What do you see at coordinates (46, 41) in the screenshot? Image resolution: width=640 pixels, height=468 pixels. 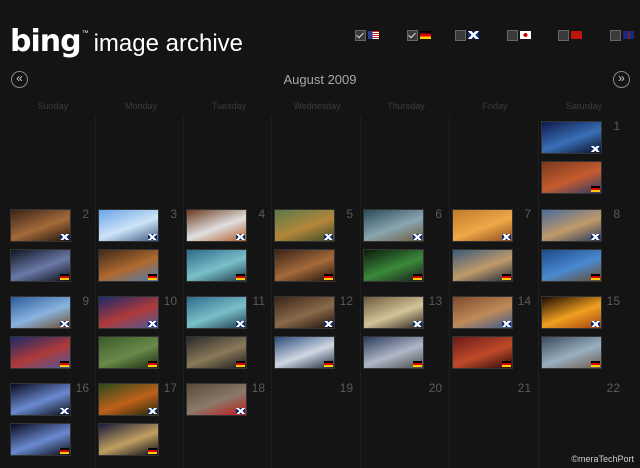 I see `logo-wordmark: bing` at bounding box center [46, 41].